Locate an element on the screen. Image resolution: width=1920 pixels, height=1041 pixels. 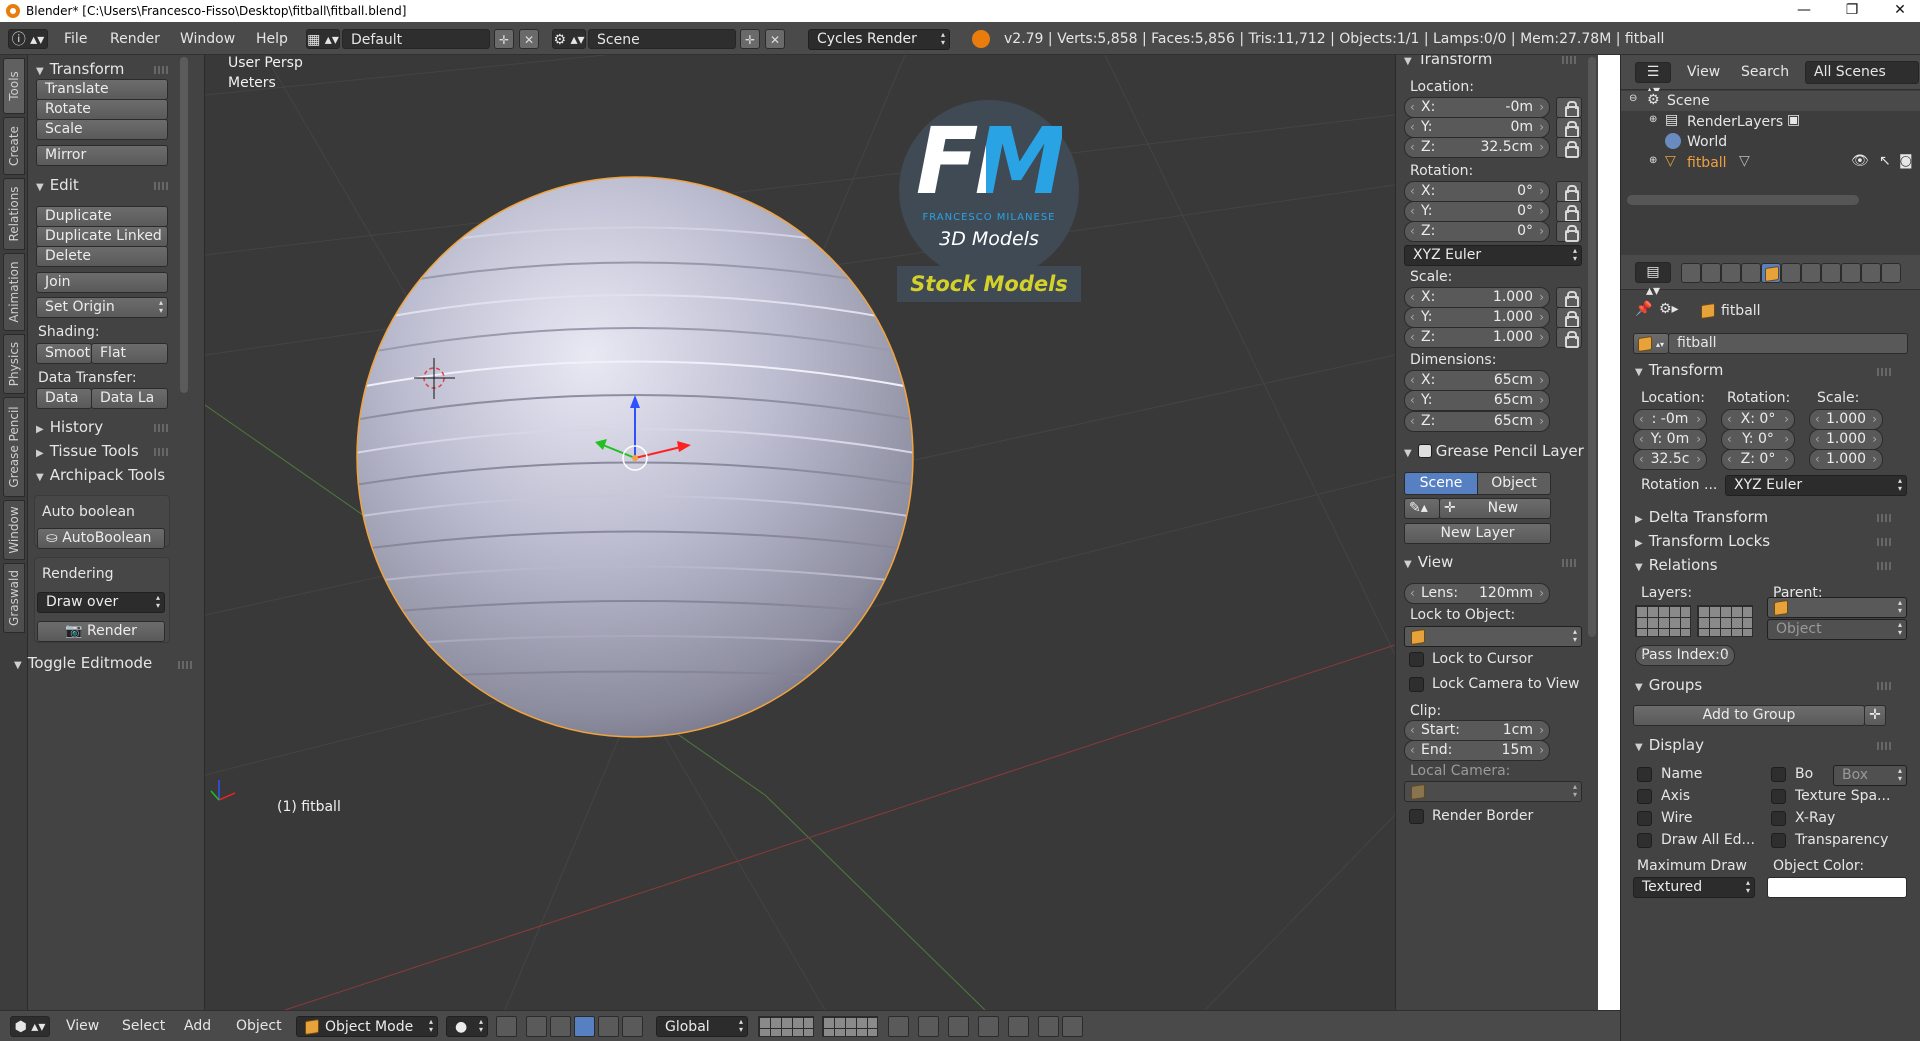
tab-relations: Relations is located at coordinates (14, 214).